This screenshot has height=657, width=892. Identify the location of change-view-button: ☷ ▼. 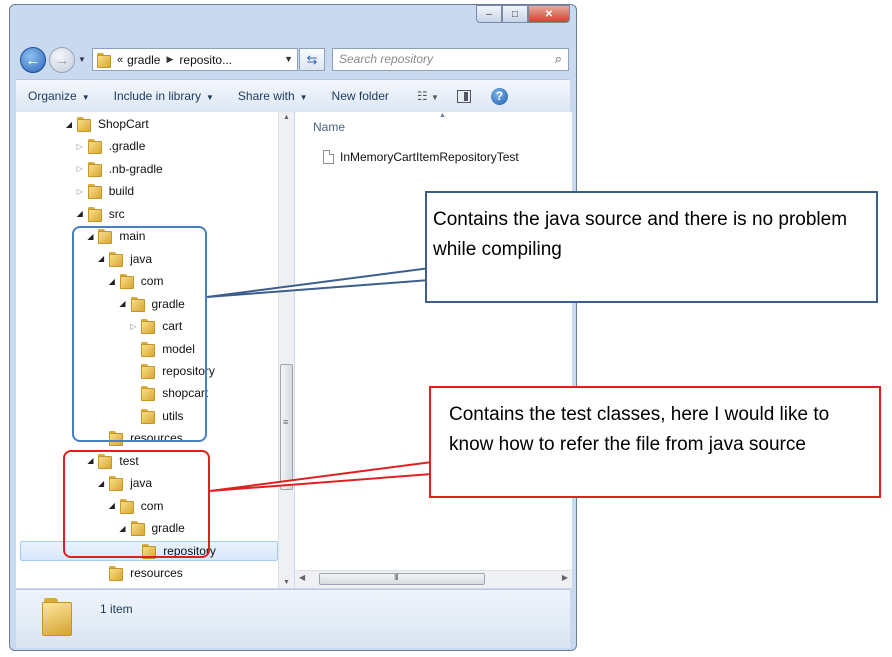
(428, 96).